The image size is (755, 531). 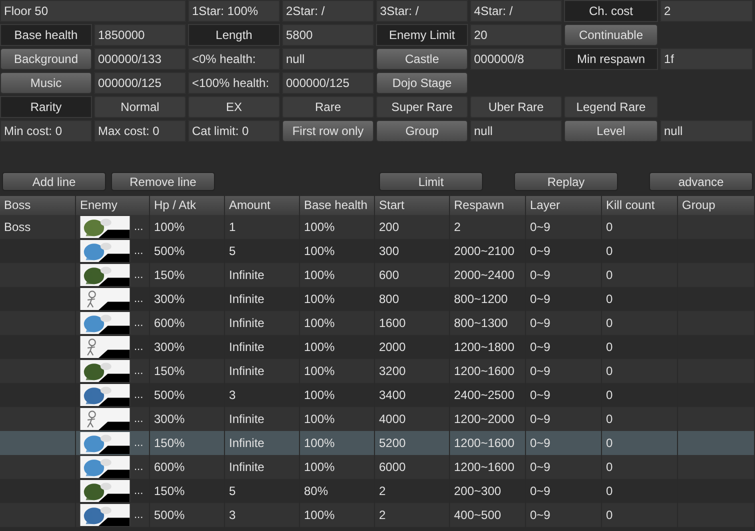 What do you see at coordinates (516, 35) in the screenshot?
I see `field-value: 20` at bounding box center [516, 35].